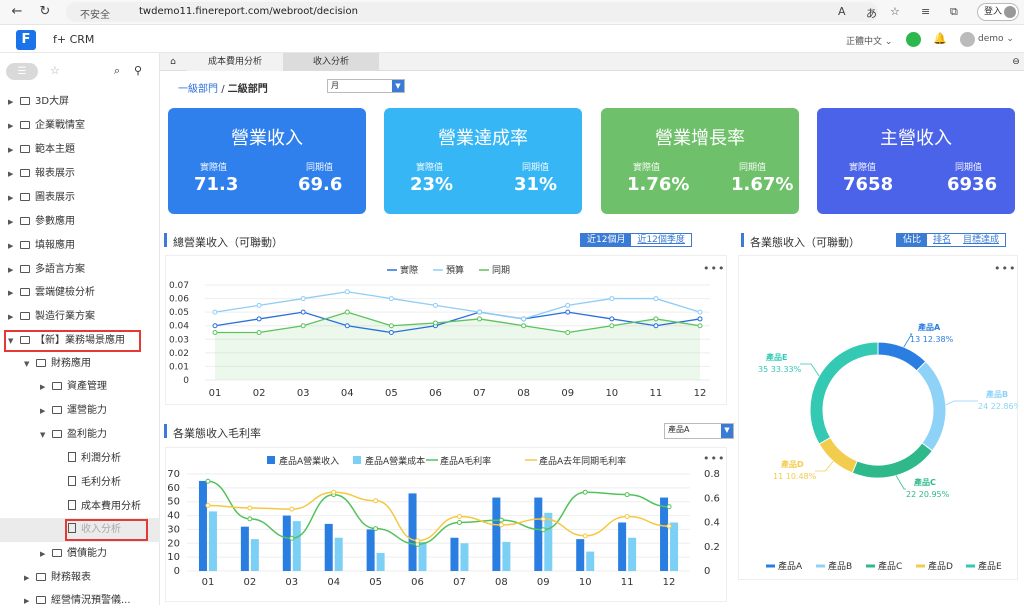 Image resolution: width=1024 pixels, height=611 pixels. What do you see at coordinates (790, 566) in the screenshot?
I see `legend-label: 產品A` at bounding box center [790, 566].